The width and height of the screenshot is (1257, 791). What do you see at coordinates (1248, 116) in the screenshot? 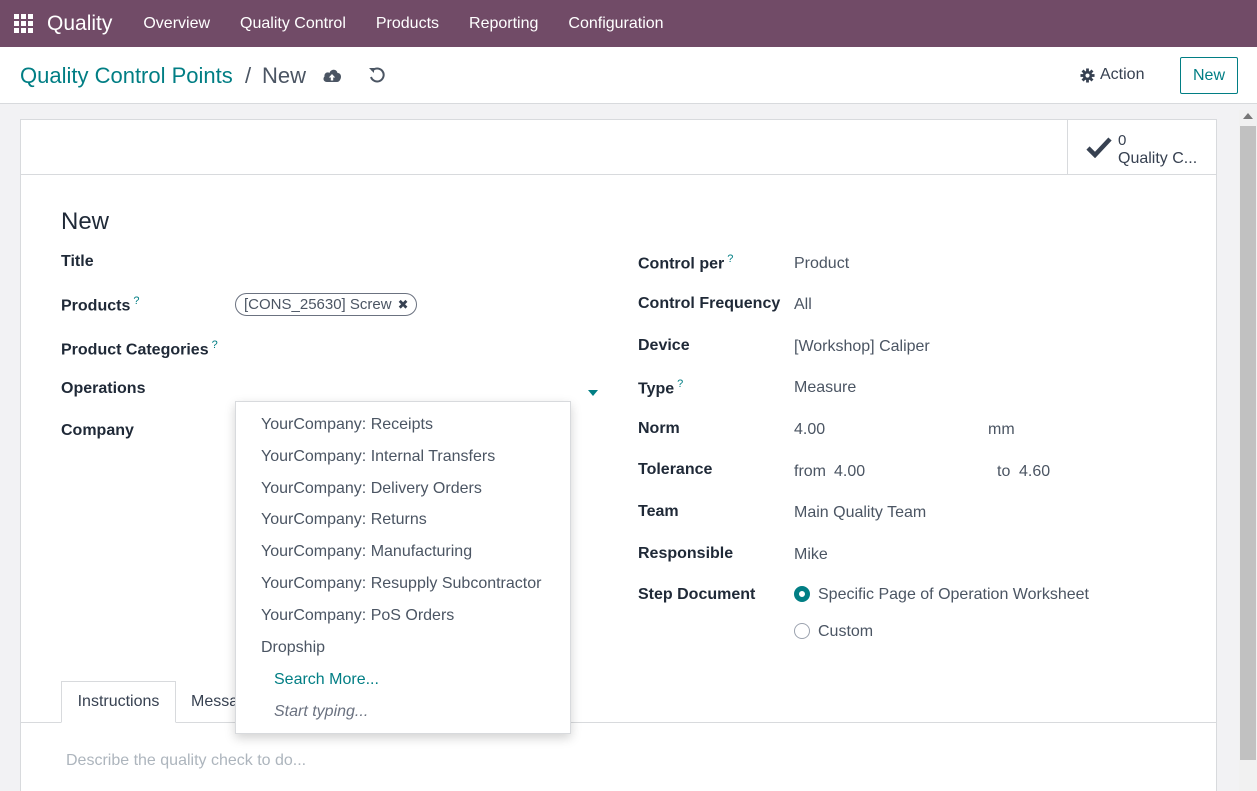
I see `scroll-up-arrow-icon` at bounding box center [1248, 116].